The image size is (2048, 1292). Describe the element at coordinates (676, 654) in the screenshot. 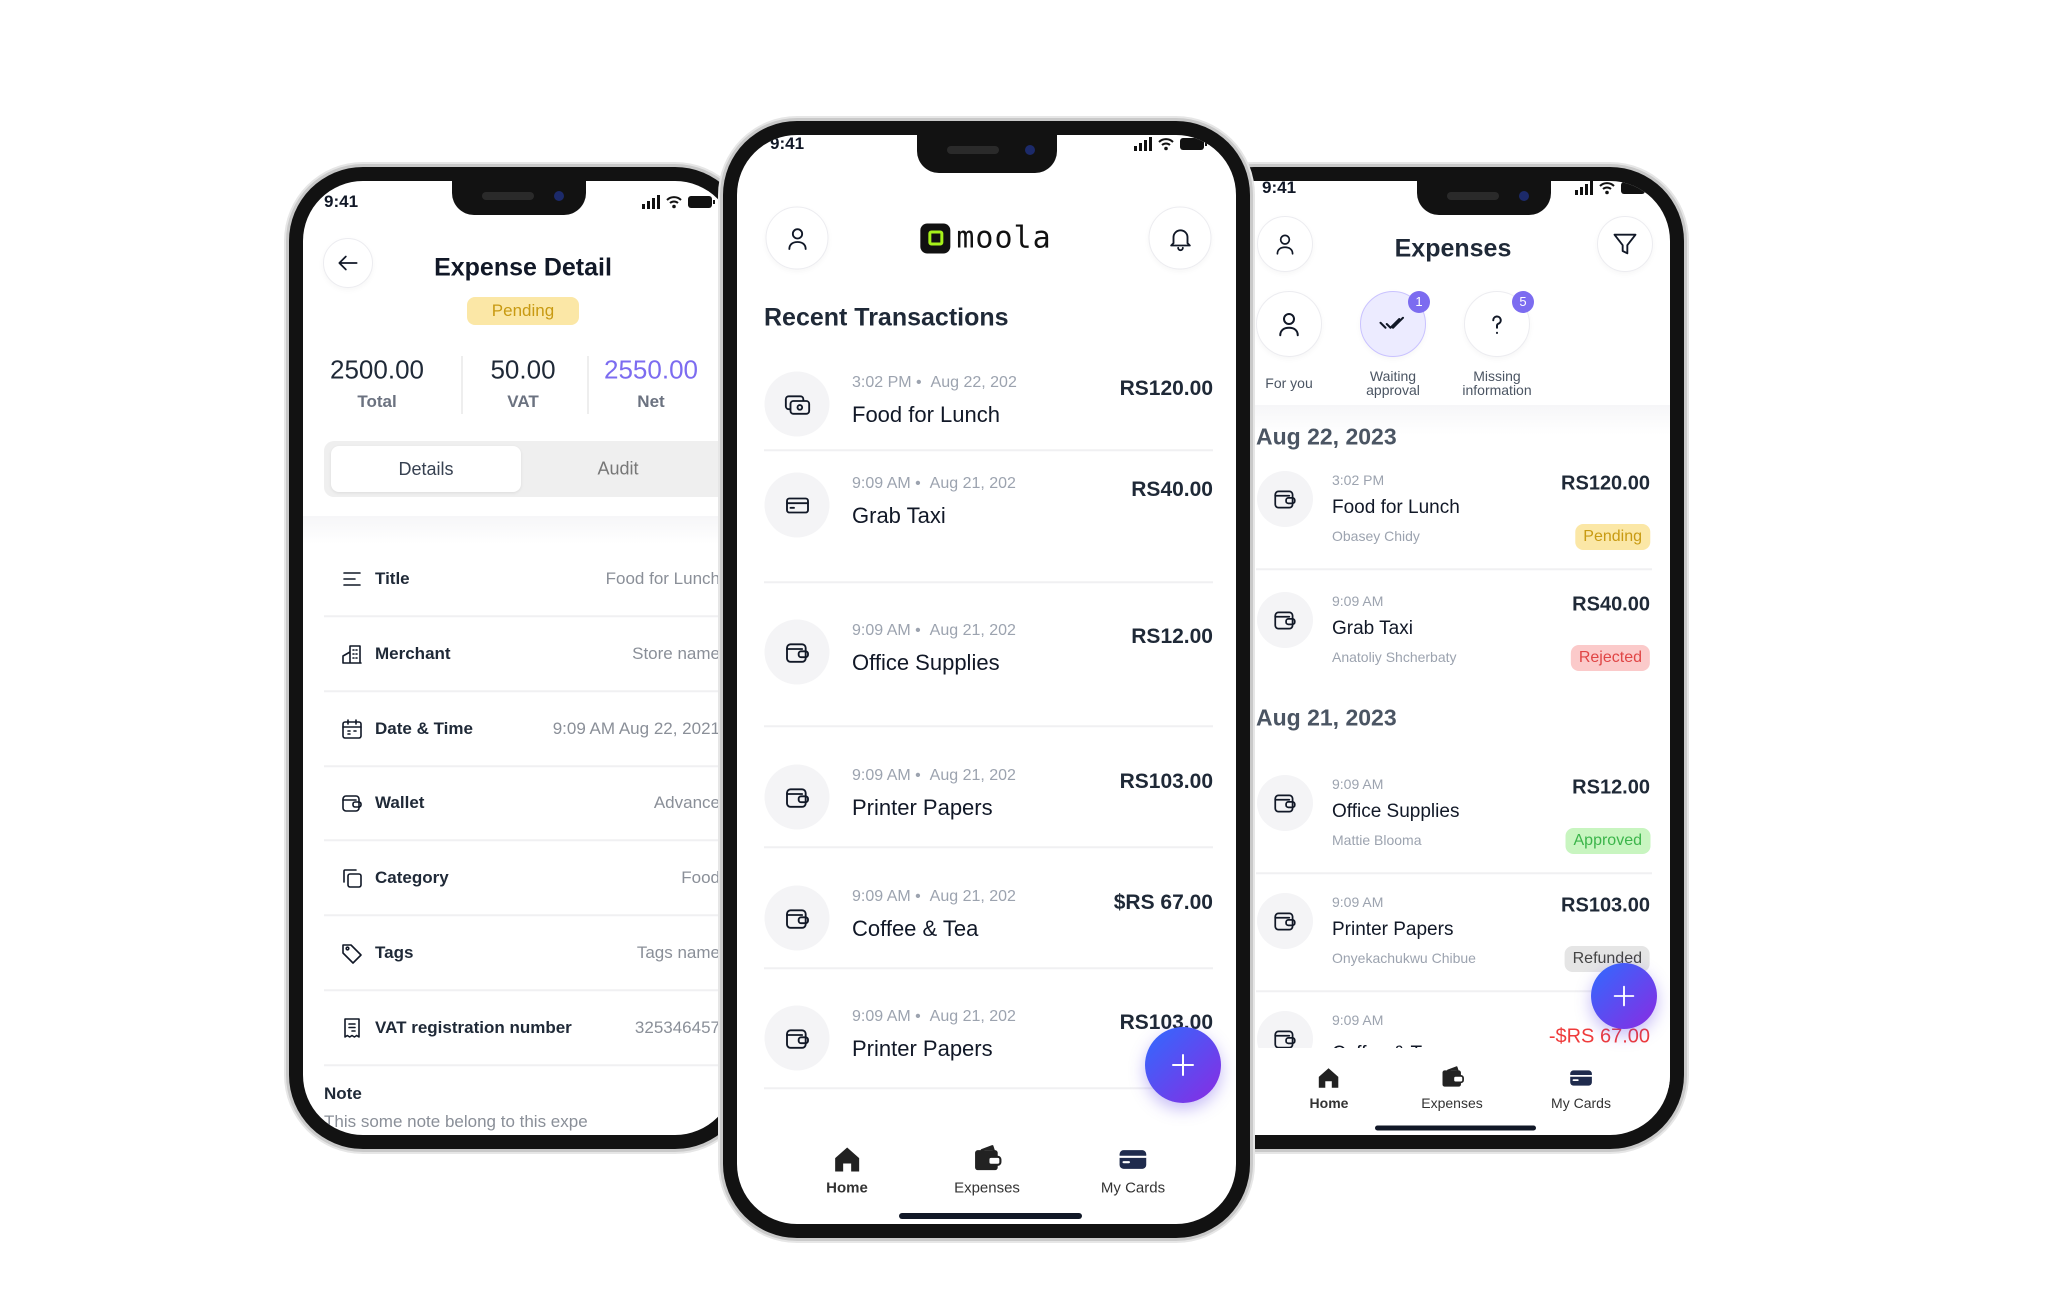

I see `field-value: Store name` at that location.